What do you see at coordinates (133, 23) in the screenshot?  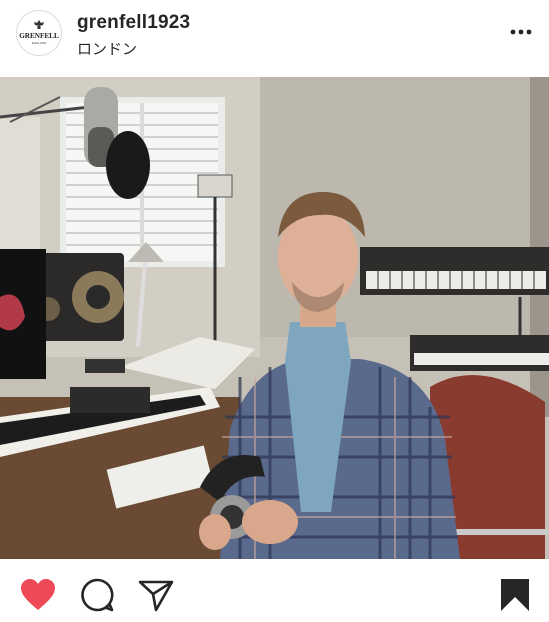 I see `username: grenfell1923` at bounding box center [133, 23].